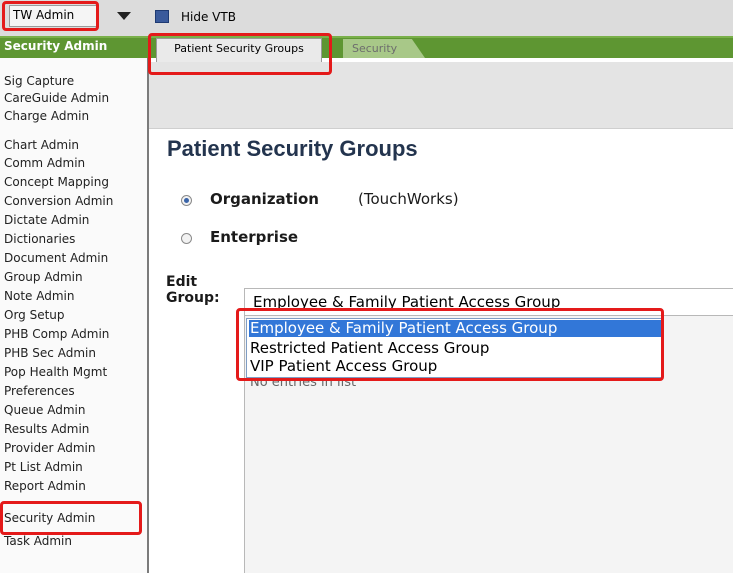 This screenshot has height=573, width=733. What do you see at coordinates (41, 145) in the screenshot?
I see `sidebar-item-chart-admin: Chart Admin` at bounding box center [41, 145].